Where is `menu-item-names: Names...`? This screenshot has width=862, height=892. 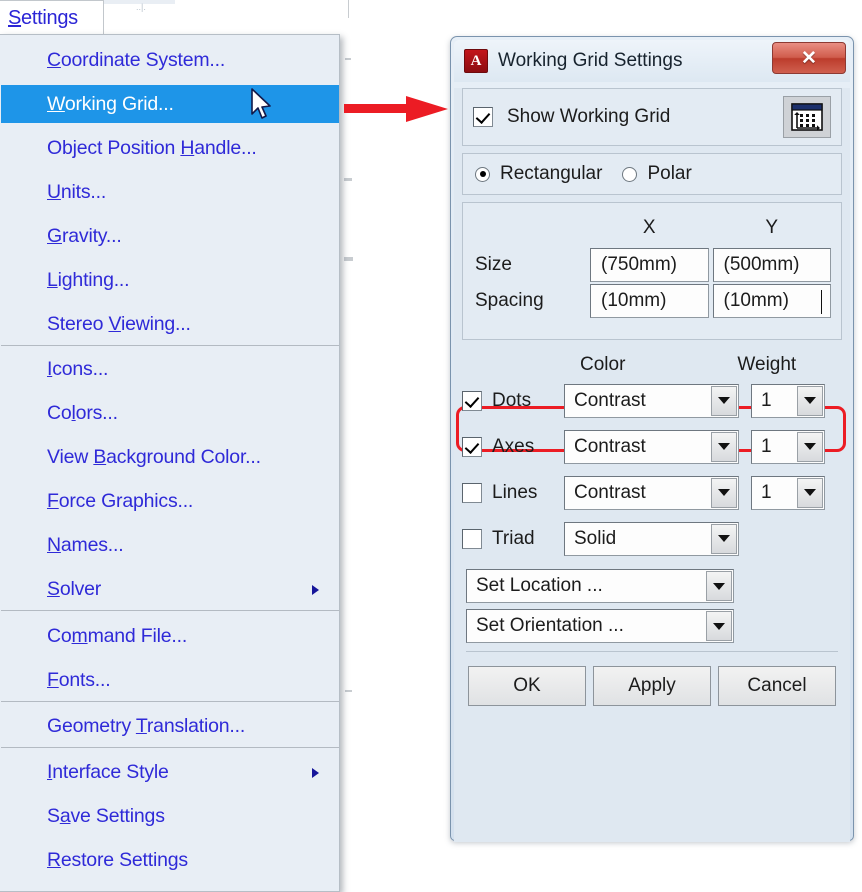 menu-item-names: Names... is located at coordinates (170, 545).